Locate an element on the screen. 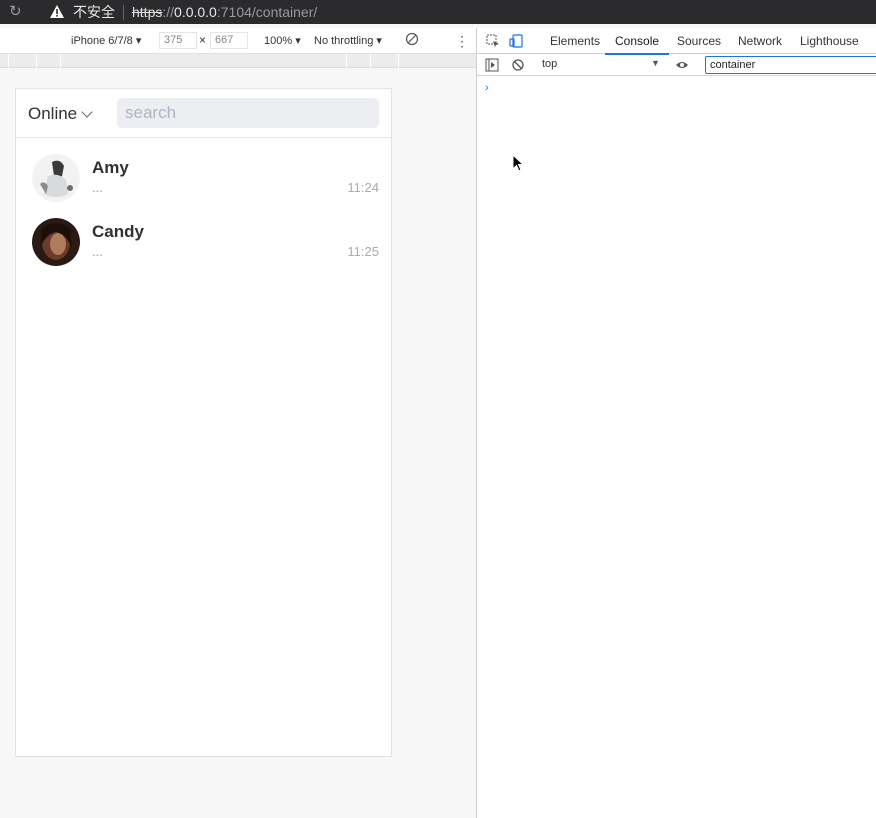 The height and width of the screenshot is (818, 876). console-prompt: › is located at coordinates (487, 88).